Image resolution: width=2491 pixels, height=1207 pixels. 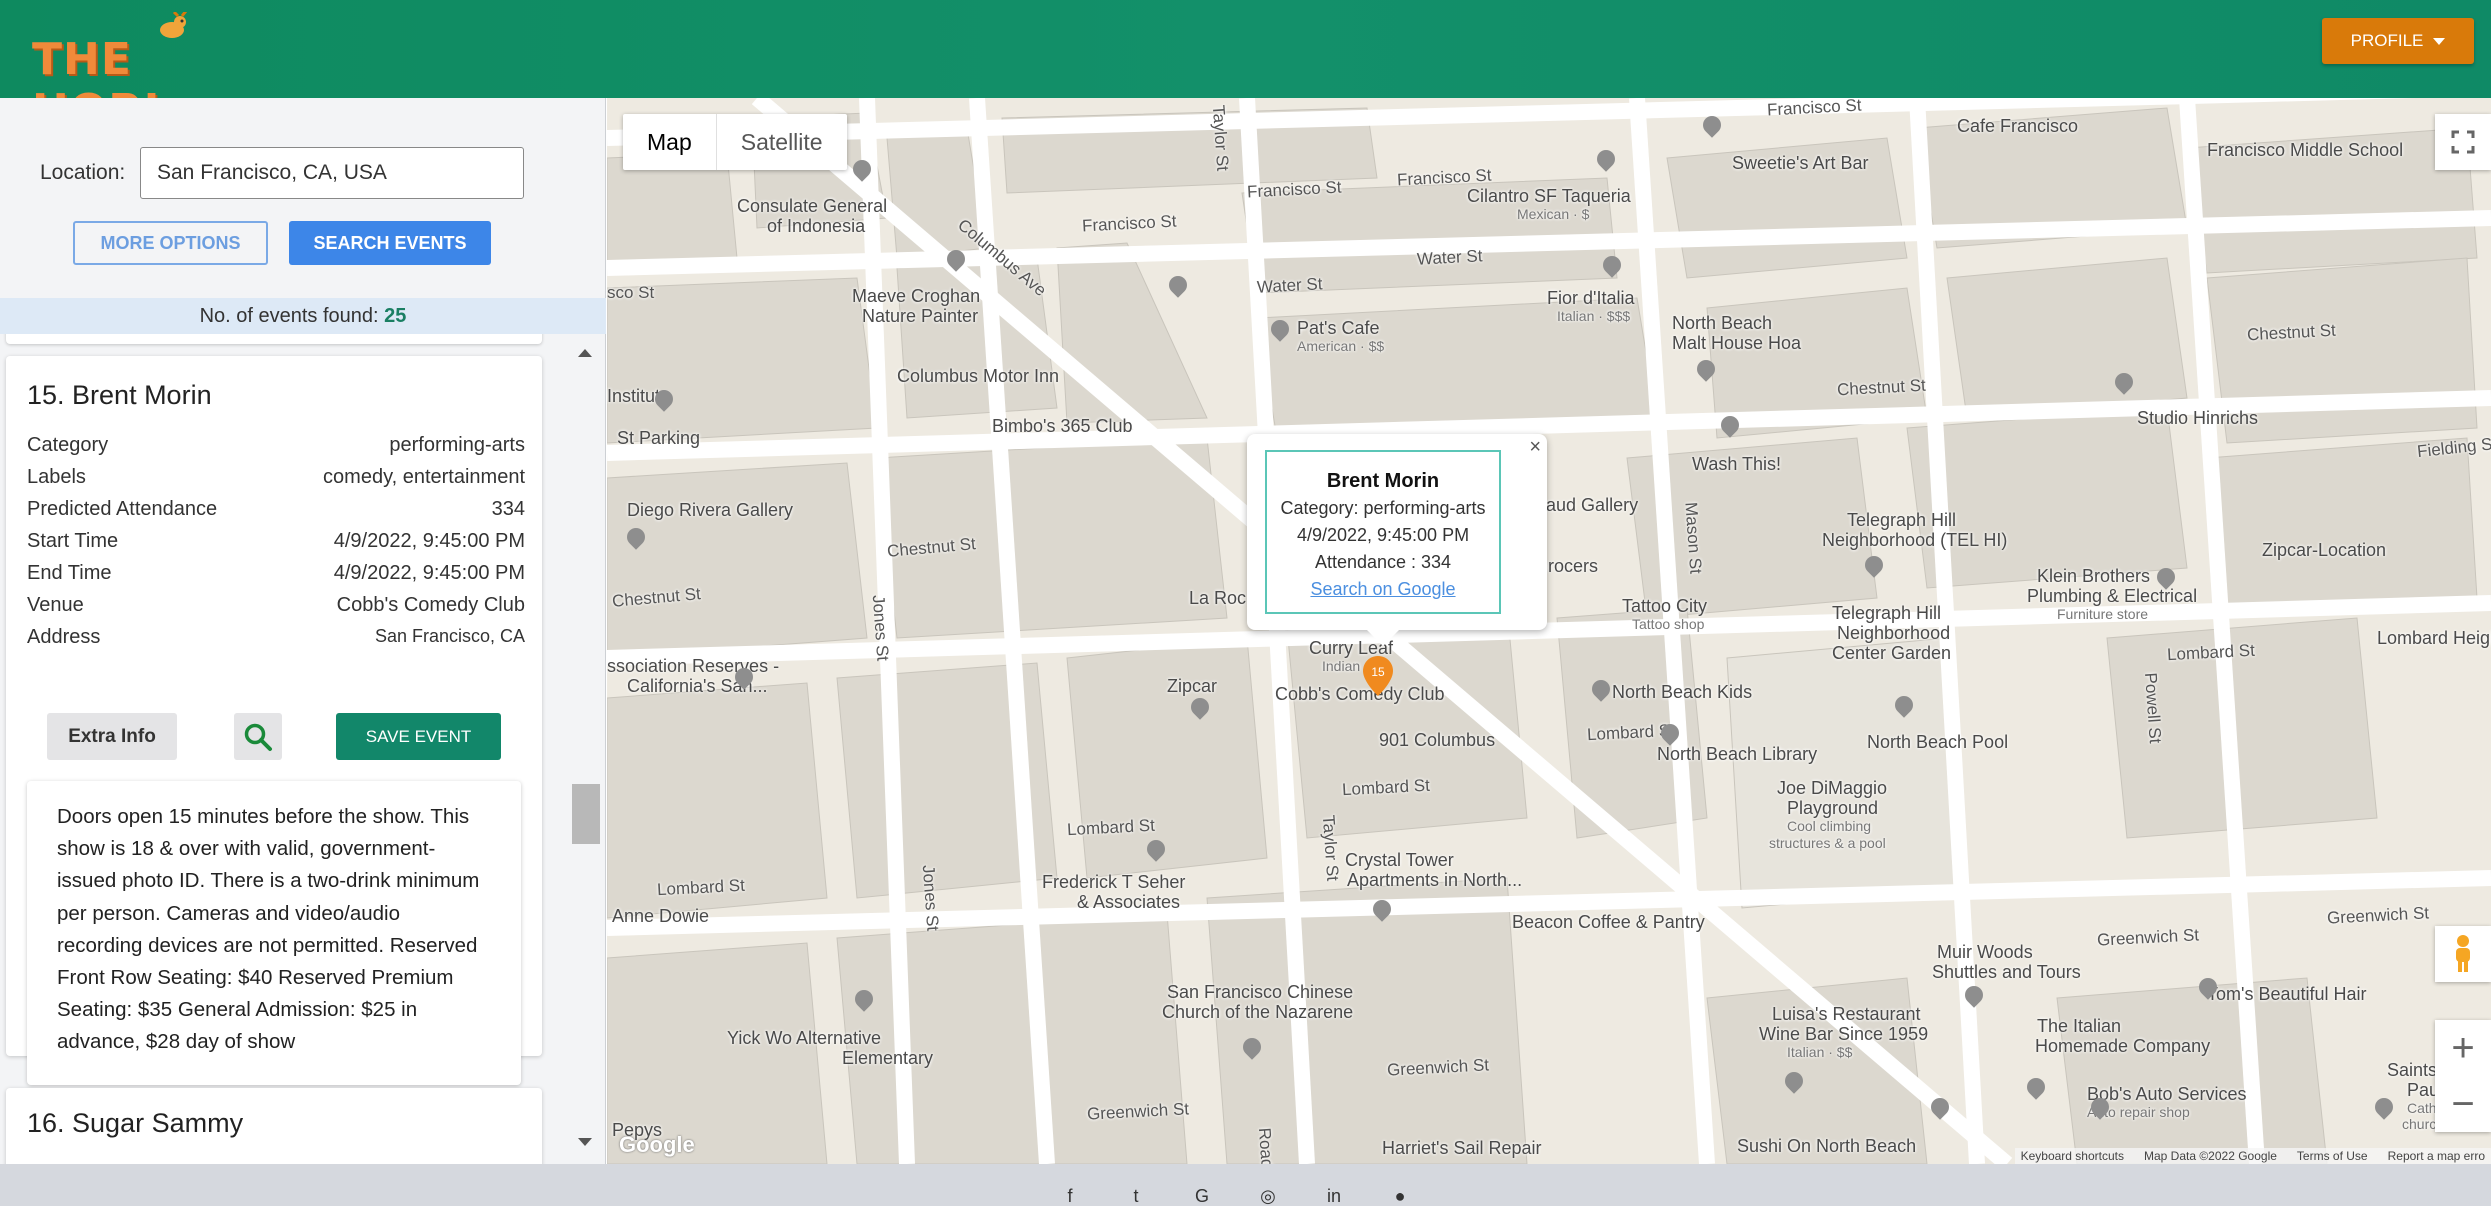 What do you see at coordinates (132, 74) in the screenshot?
I see `logo: THE HOP!` at bounding box center [132, 74].